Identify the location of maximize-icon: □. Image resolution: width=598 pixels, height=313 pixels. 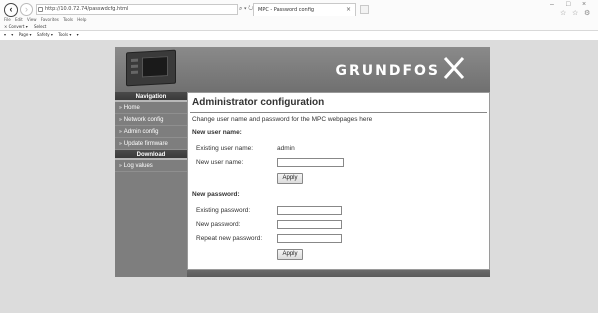
(568, 5).